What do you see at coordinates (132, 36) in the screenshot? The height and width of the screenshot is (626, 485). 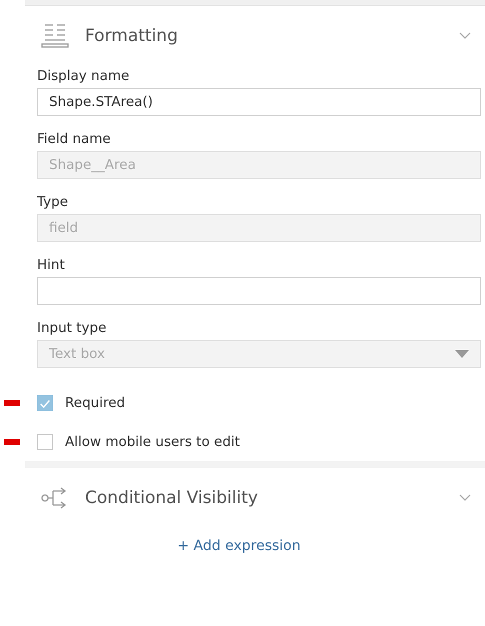 I see `section-title: Formatting` at bounding box center [132, 36].